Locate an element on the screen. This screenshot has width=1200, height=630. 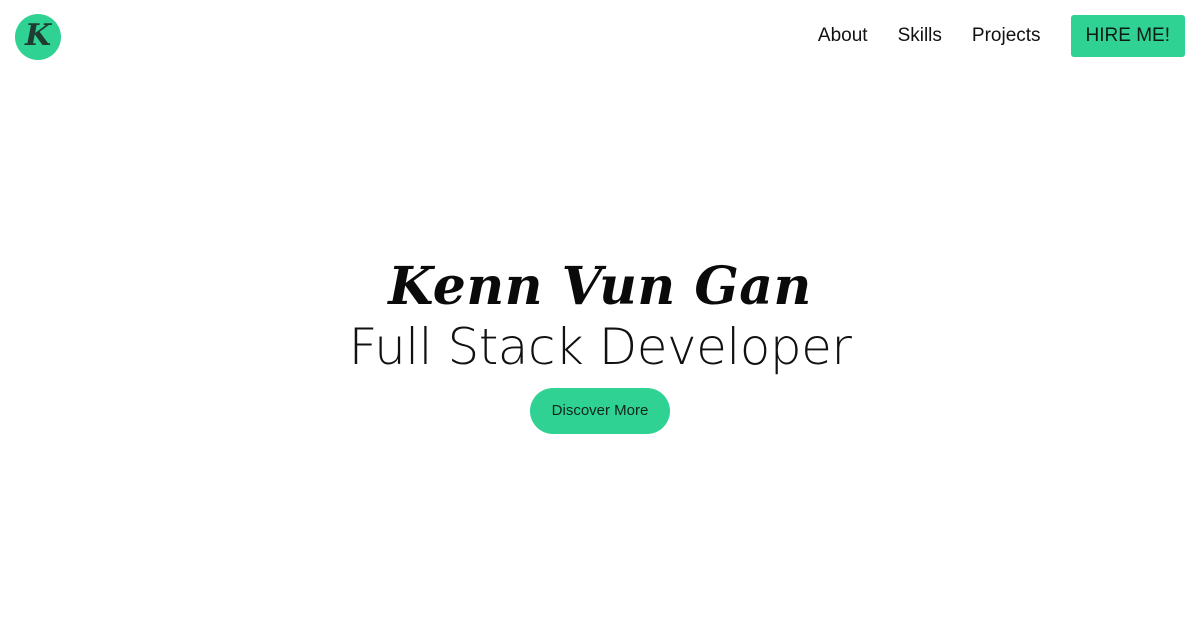
nav-link-projects: Projects is located at coordinates (1006, 36).